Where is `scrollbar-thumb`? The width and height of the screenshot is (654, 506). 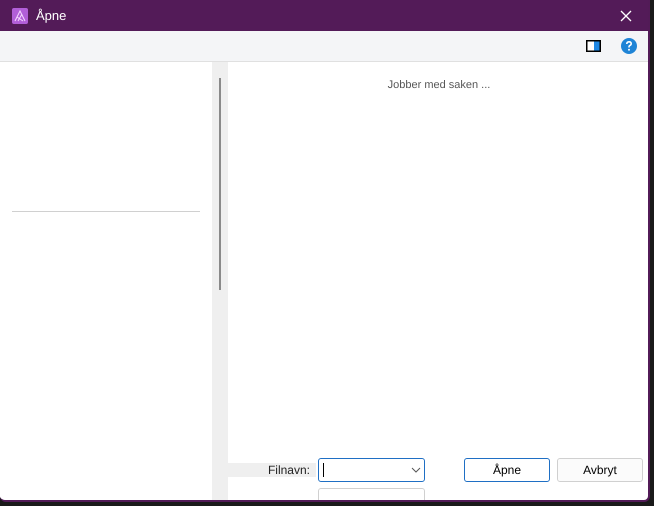 scrollbar-thumb is located at coordinates (220, 184).